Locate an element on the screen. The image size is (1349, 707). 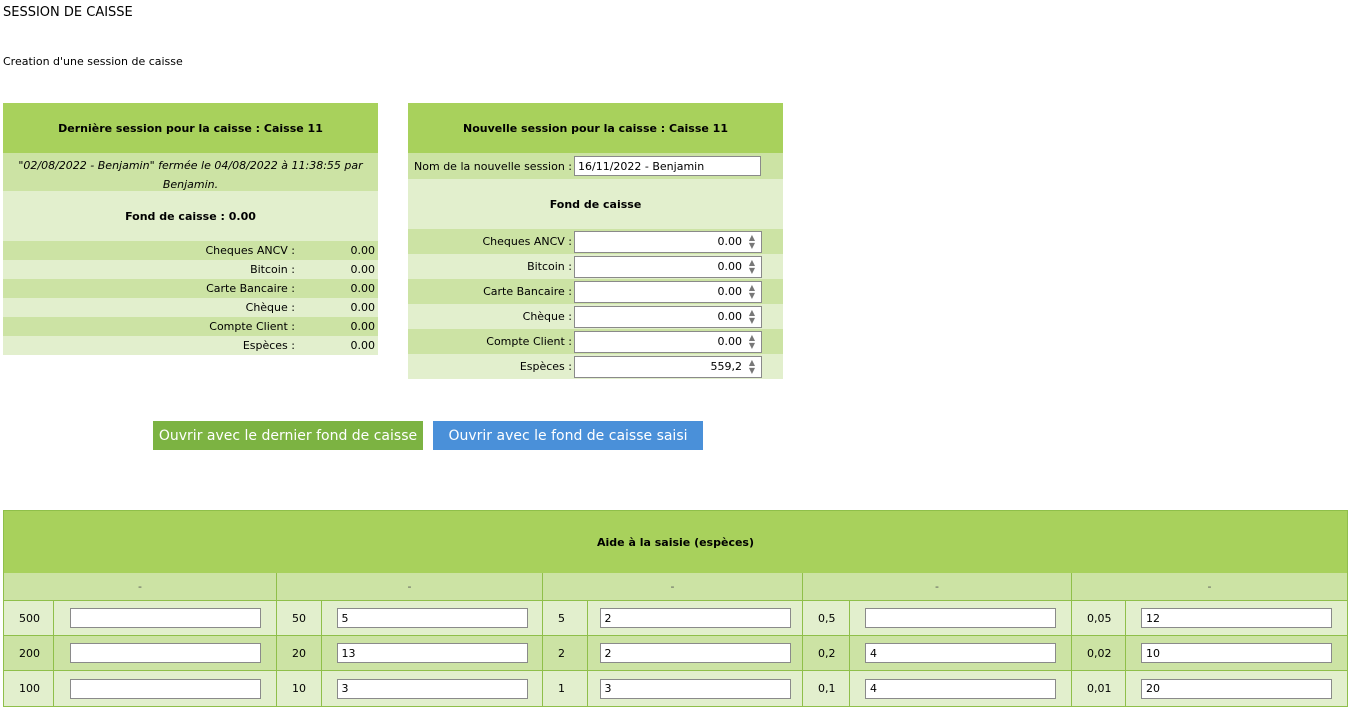
denomination-row: 10 3 is located at coordinates (409, 688).